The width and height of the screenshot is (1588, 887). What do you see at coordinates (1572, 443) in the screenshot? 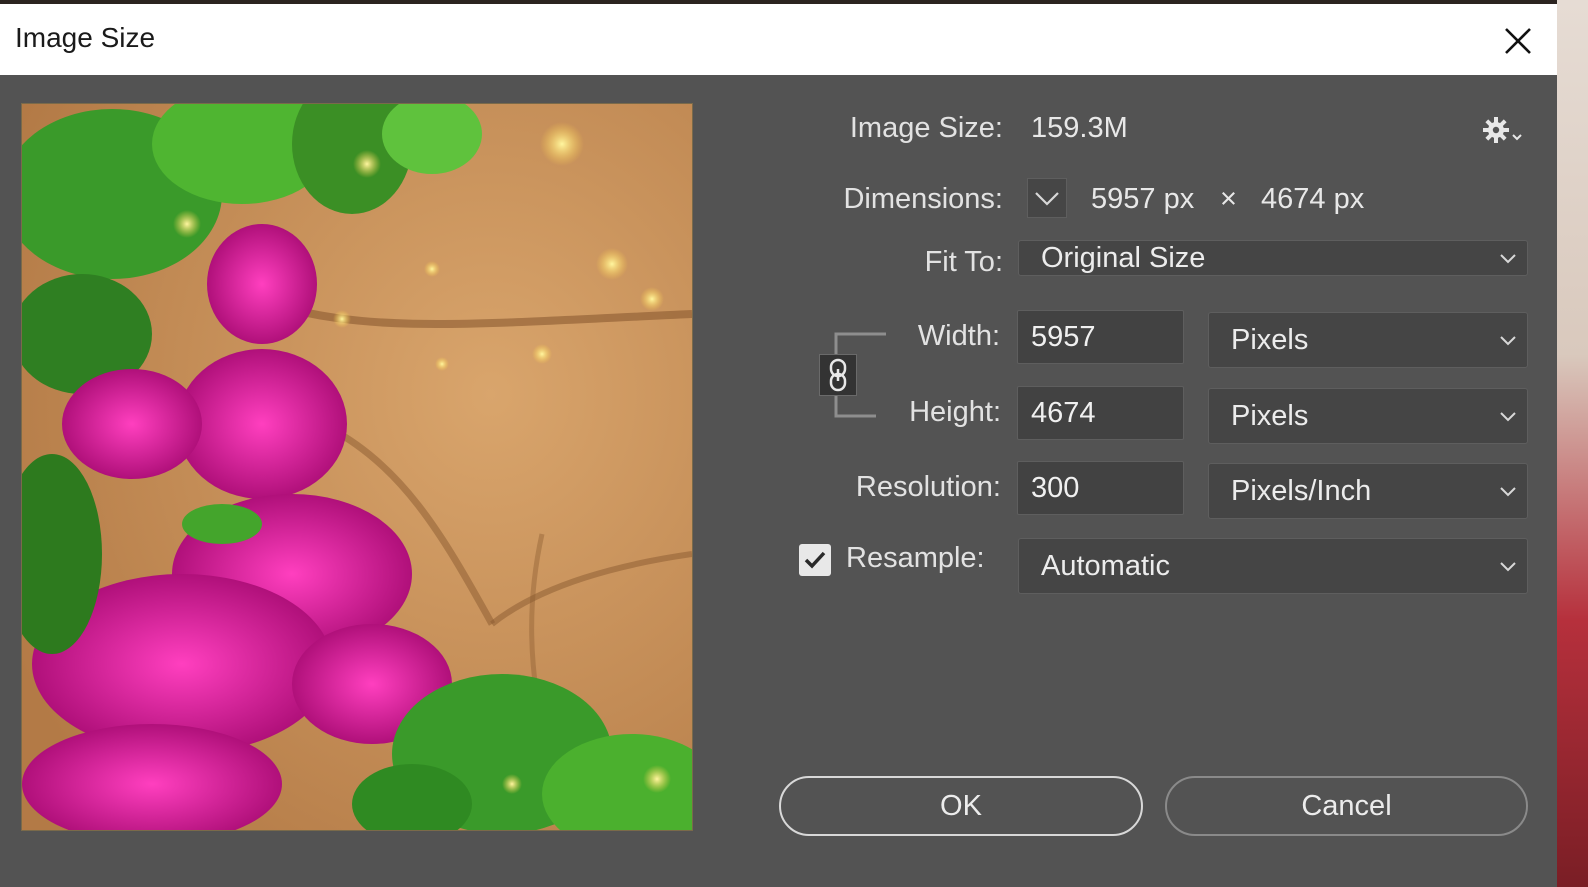
I see `background-photo-edge` at bounding box center [1572, 443].